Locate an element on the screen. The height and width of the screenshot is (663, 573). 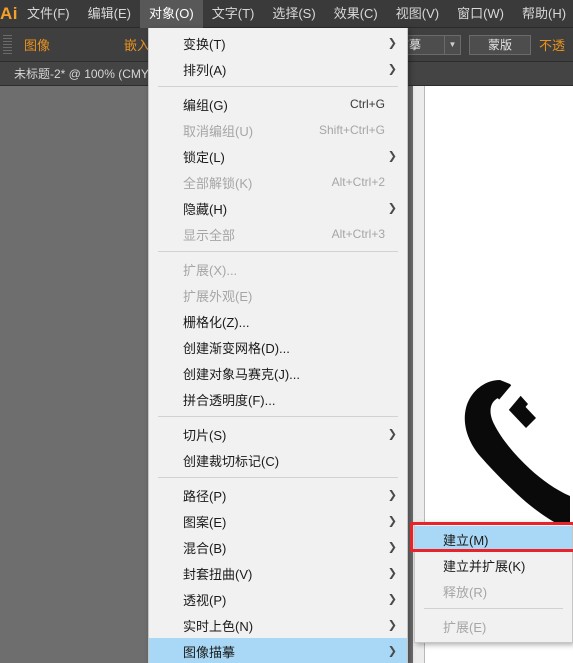
menu-item-label: 路径(P) is located at coordinates (205, 496).